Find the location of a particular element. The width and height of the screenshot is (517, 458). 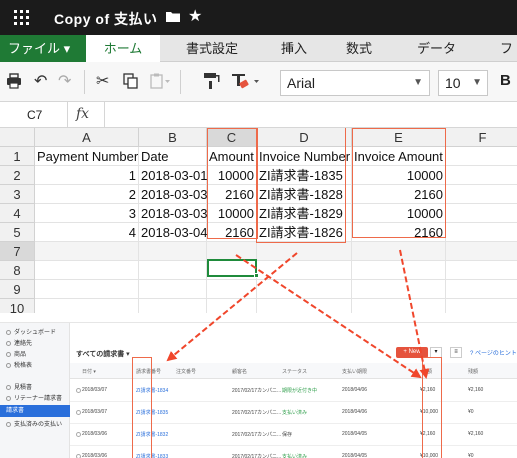

row-header-2: 2 is located at coordinates (17, 175).